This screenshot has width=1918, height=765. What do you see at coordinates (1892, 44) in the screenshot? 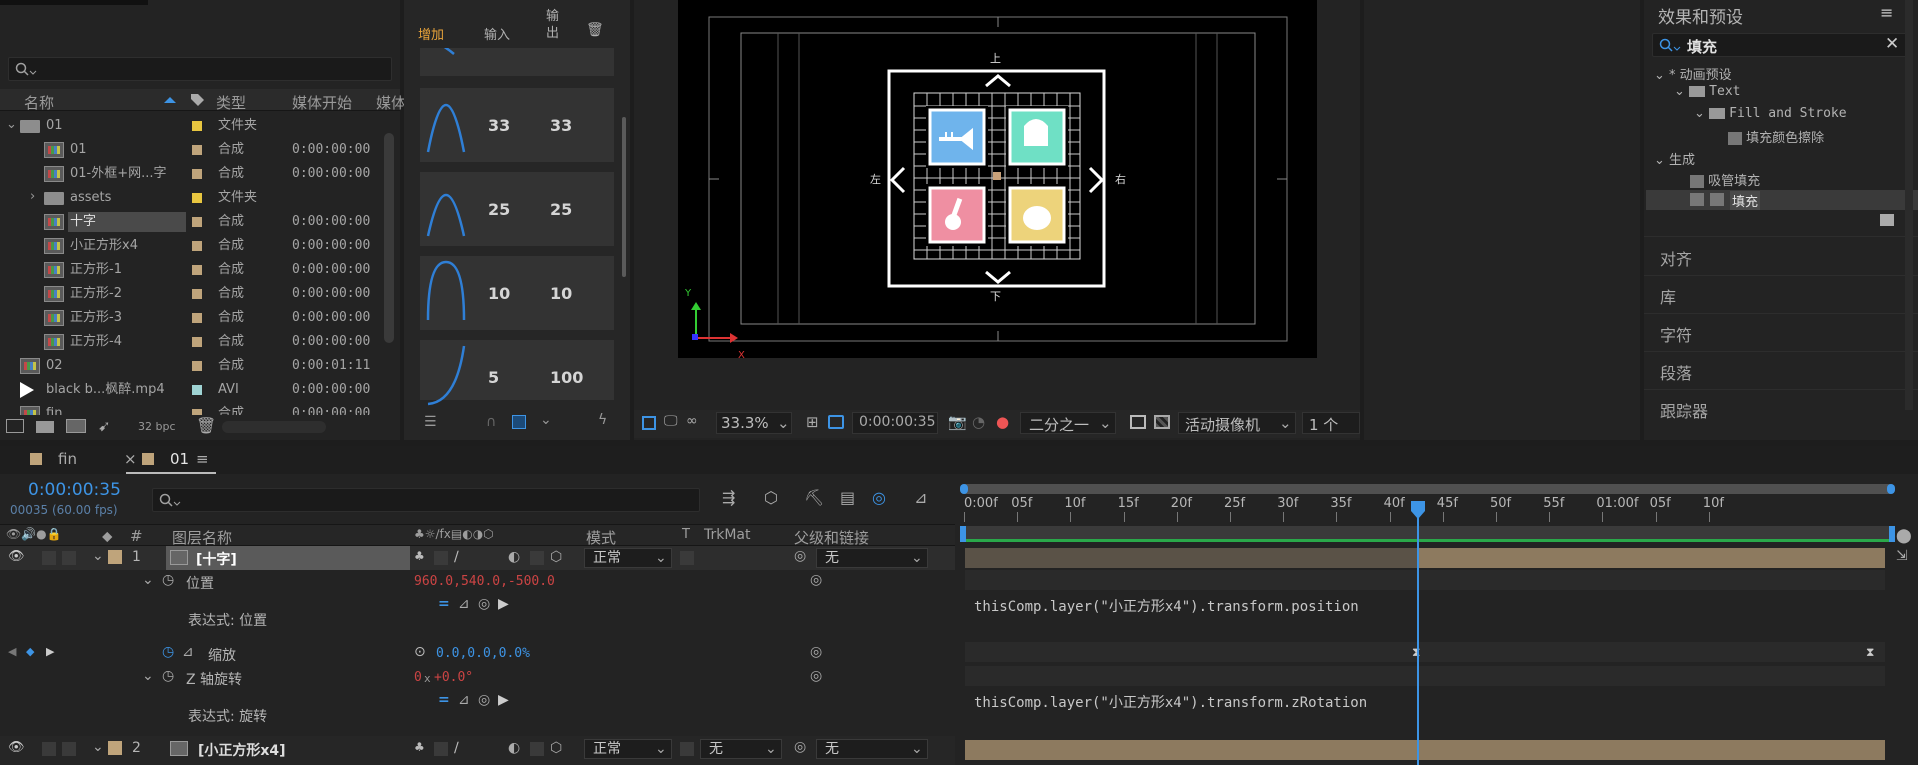
I see `clear-search-icon: ✕` at bounding box center [1892, 44].